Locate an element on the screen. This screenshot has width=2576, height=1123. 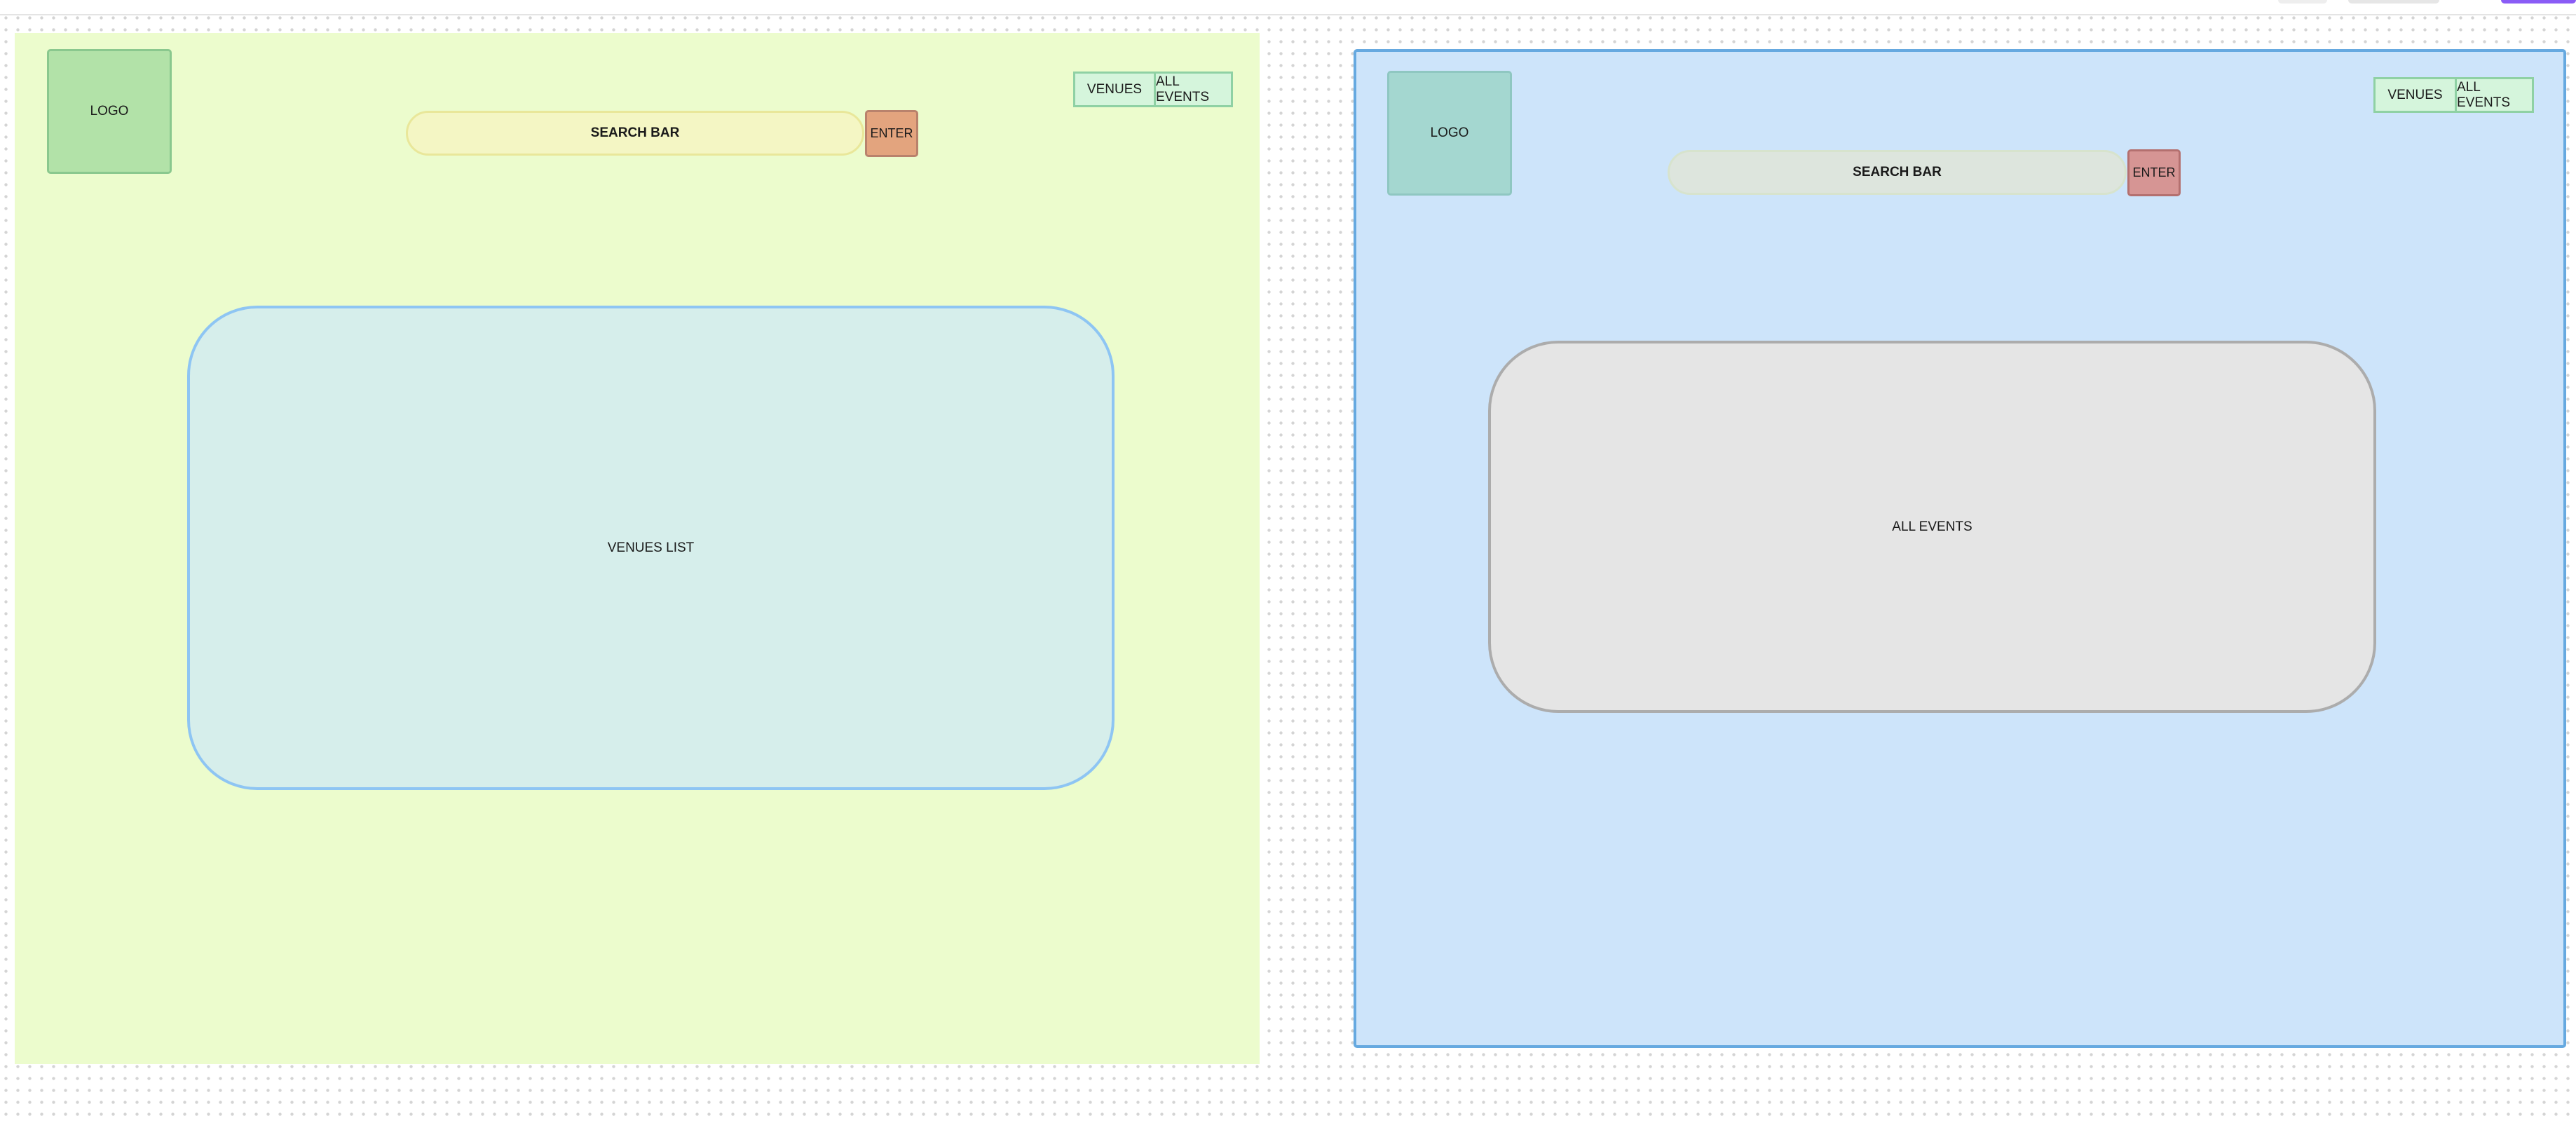
top-toolbar is located at coordinates (1288, 7).